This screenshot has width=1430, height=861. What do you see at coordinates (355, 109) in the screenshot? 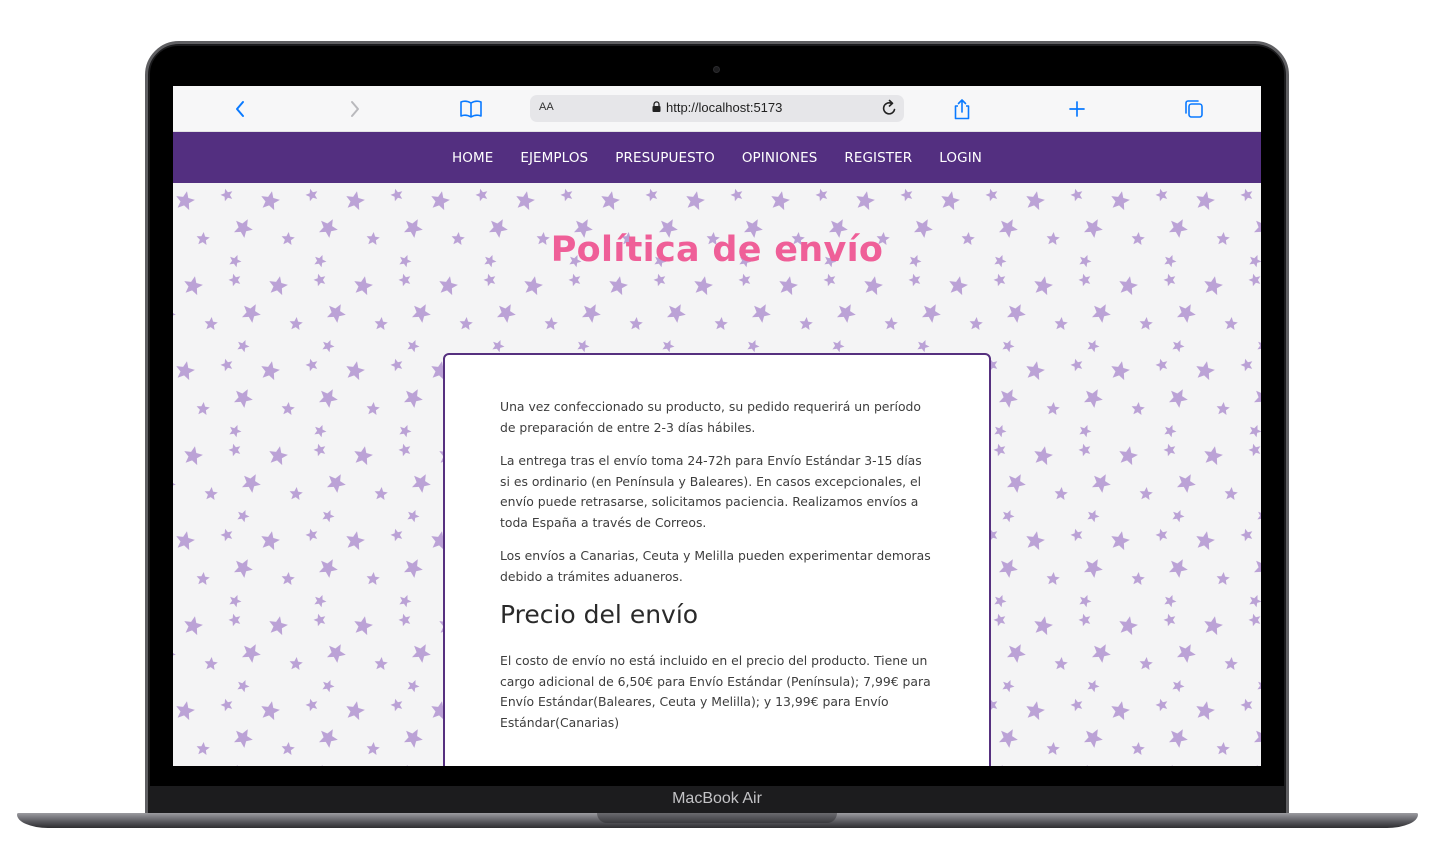
I see `chevron-right-icon` at bounding box center [355, 109].